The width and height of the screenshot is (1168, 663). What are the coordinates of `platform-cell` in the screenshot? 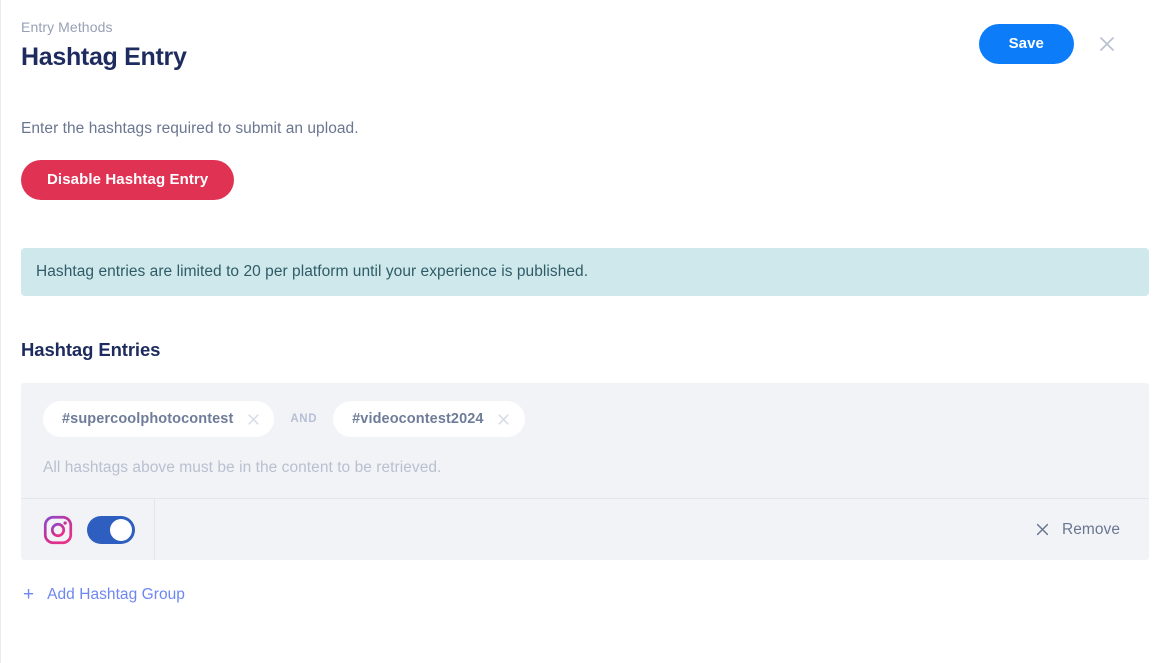 It's located at (88, 529).